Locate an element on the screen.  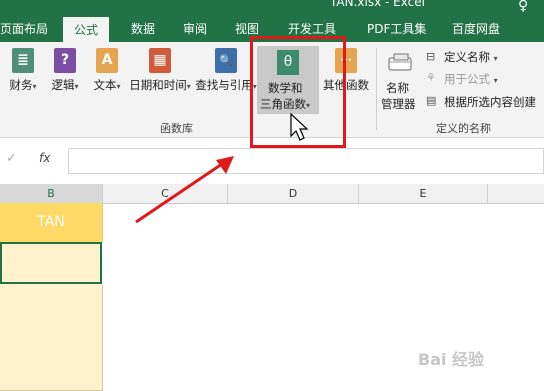
define-name-icon: ⊟ is located at coordinates (431, 56).